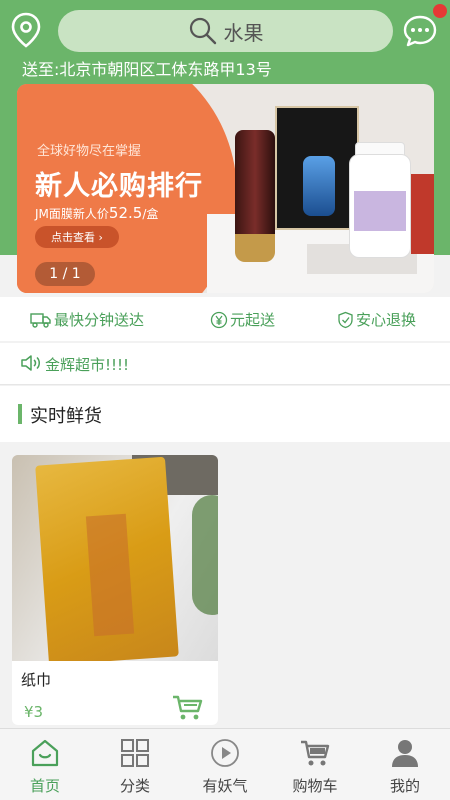 The image size is (450, 800). Describe the element at coordinates (202, 31) in the screenshot. I see `search-icon` at that location.